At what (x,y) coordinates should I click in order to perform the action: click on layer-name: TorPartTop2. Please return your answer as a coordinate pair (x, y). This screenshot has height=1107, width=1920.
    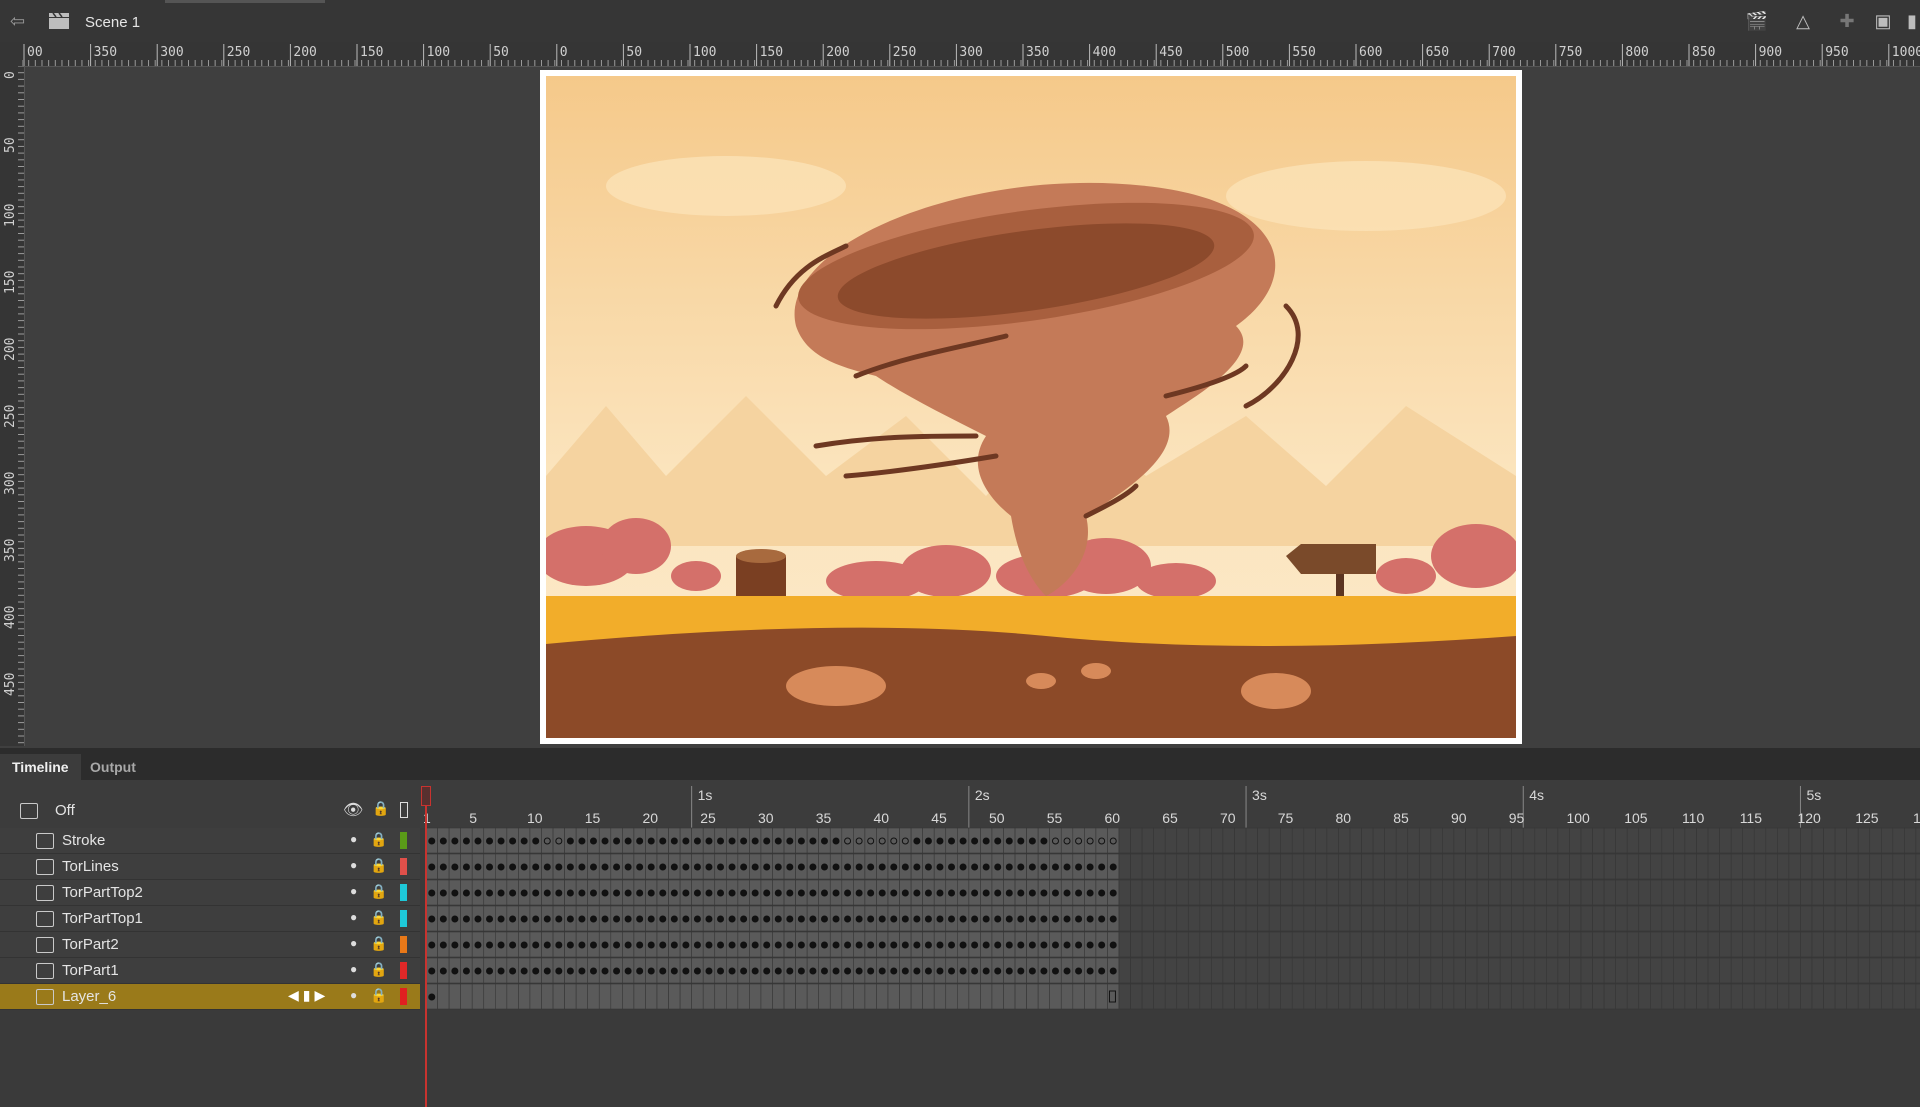
    Looking at the image, I should click on (102, 892).